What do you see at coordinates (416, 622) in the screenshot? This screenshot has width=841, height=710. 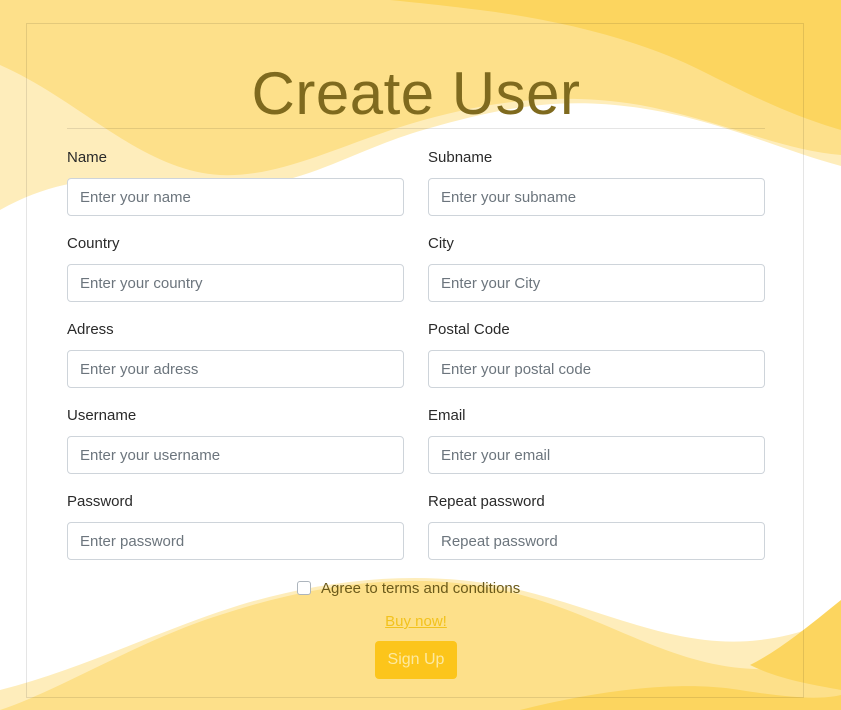 I see `buy-now-link: Buy now!` at bounding box center [416, 622].